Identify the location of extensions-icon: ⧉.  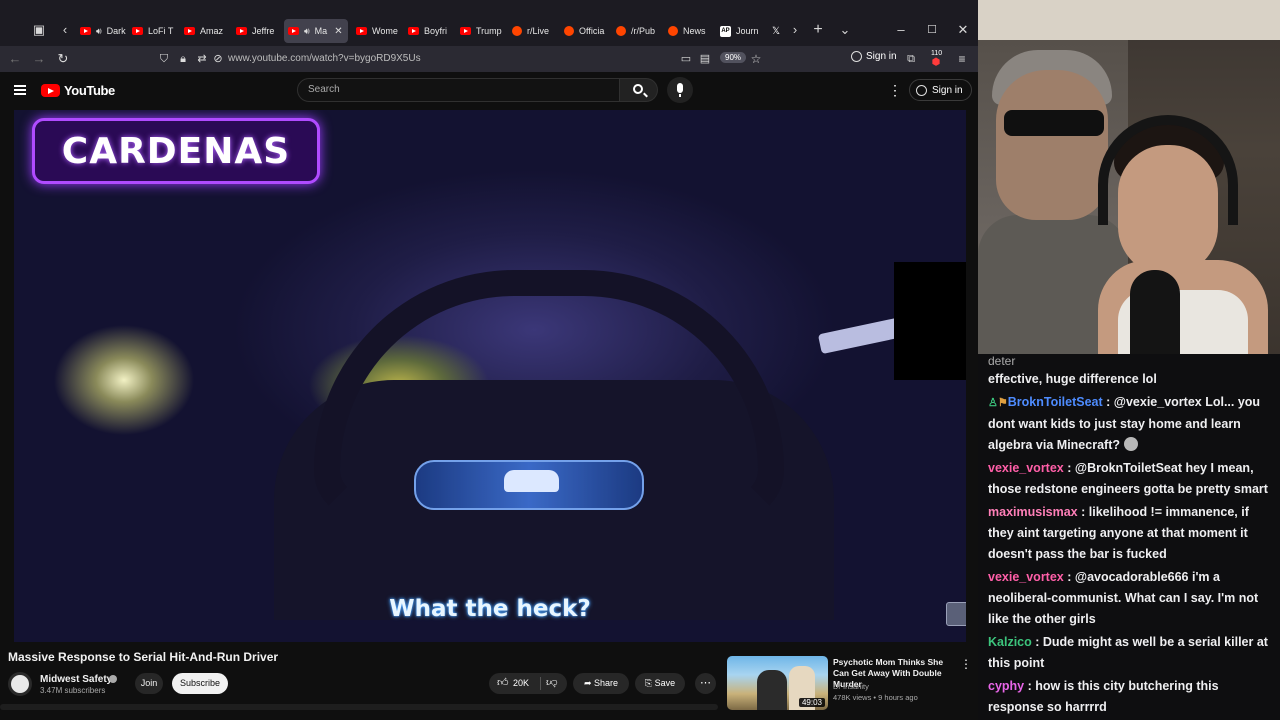
(911, 59).